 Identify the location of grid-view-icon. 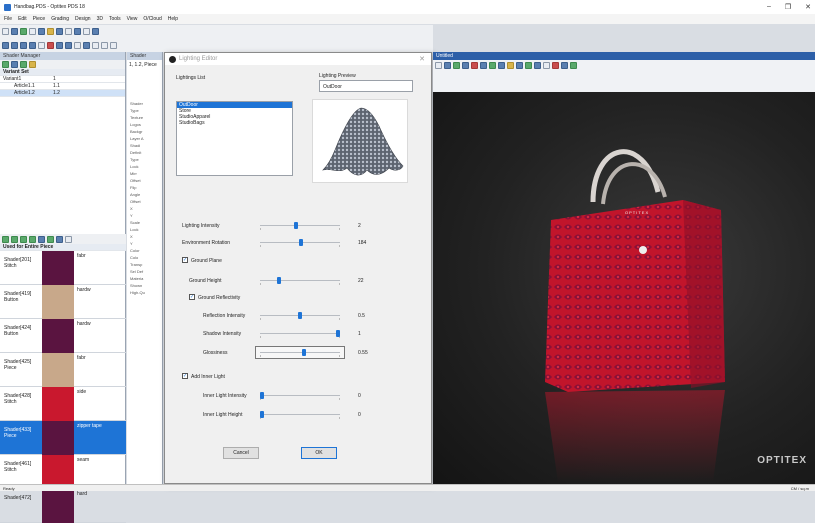
(5, 45).